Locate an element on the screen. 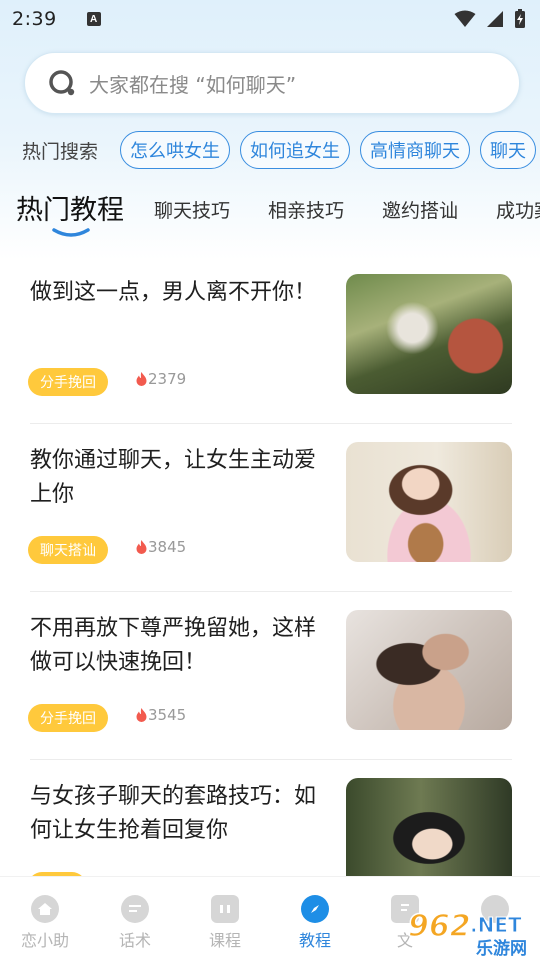 This screenshot has height=960, width=540. hot-search-section: 热门搜索 怎么哄女生 如何追女生 高情商聊天 聊天 is located at coordinates (270, 150).